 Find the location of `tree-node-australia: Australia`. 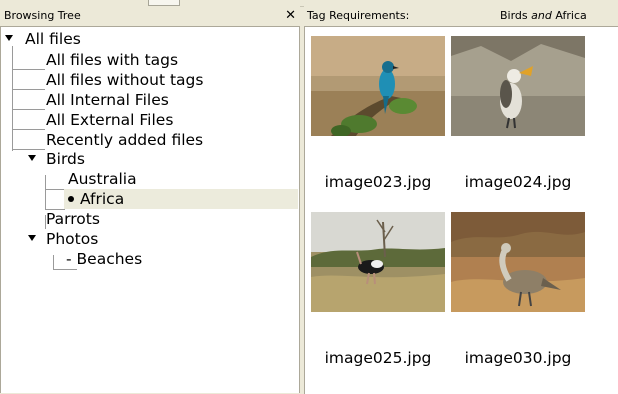

tree-node-australia: Australia is located at coordinates (102, 179).